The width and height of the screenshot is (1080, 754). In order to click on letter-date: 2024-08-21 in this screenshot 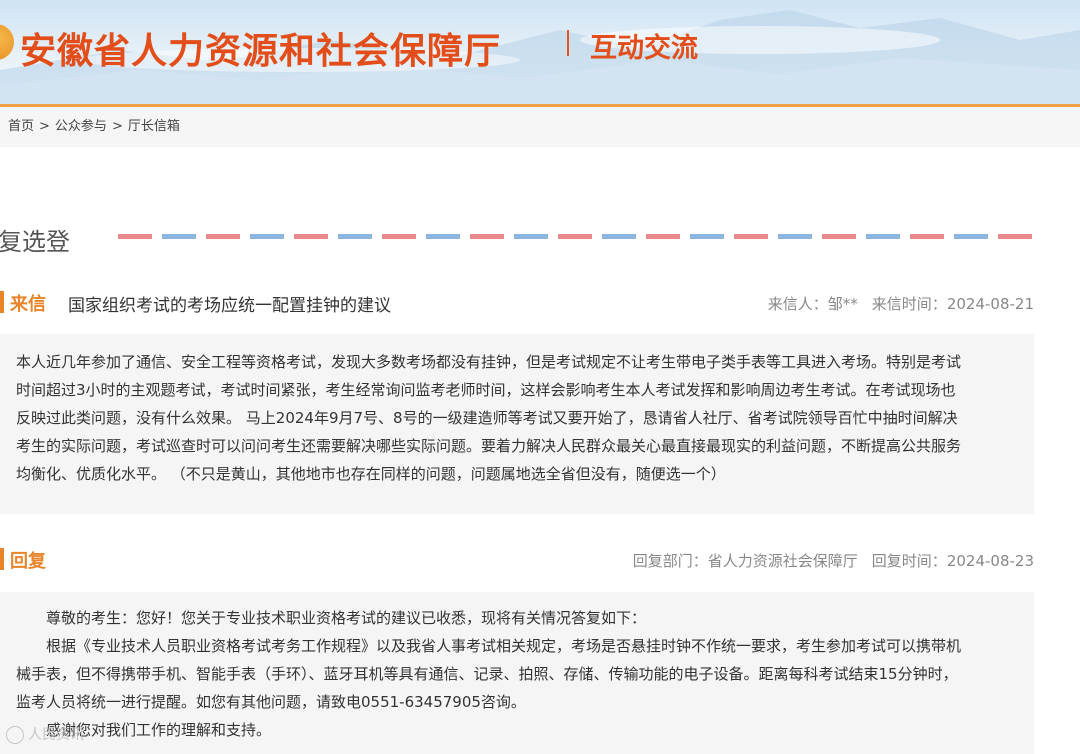, I will do `click(990, 304)`.